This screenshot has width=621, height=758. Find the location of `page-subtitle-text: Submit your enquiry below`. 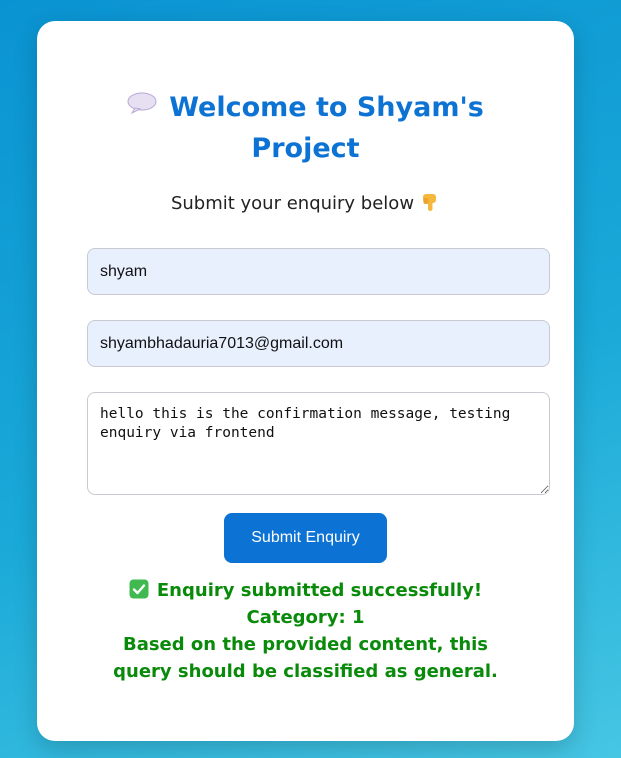

page-subtitle-text: Submit your enquiry below is located at coordinates (292, 203).